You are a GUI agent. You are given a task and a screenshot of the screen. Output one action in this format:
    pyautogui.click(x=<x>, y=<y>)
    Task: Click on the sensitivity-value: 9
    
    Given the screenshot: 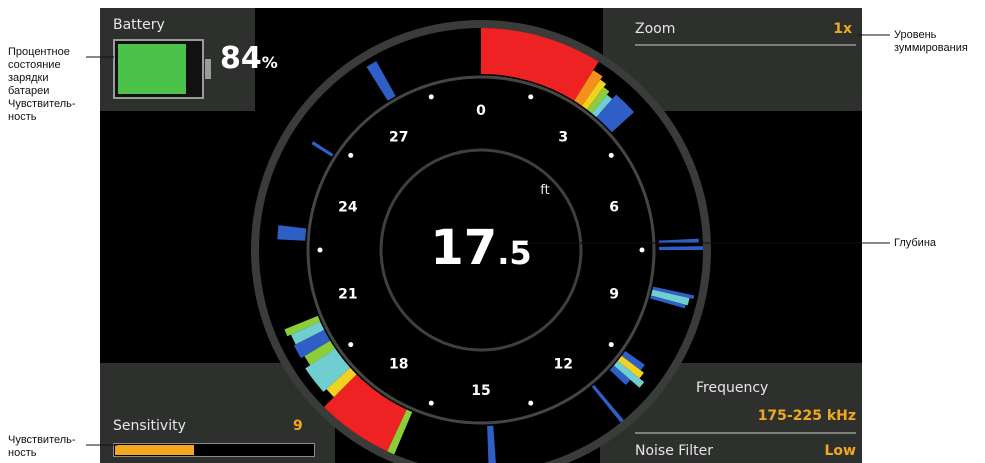 What is the action you would take?
    pyautogui.click(x=298, y=426)
    